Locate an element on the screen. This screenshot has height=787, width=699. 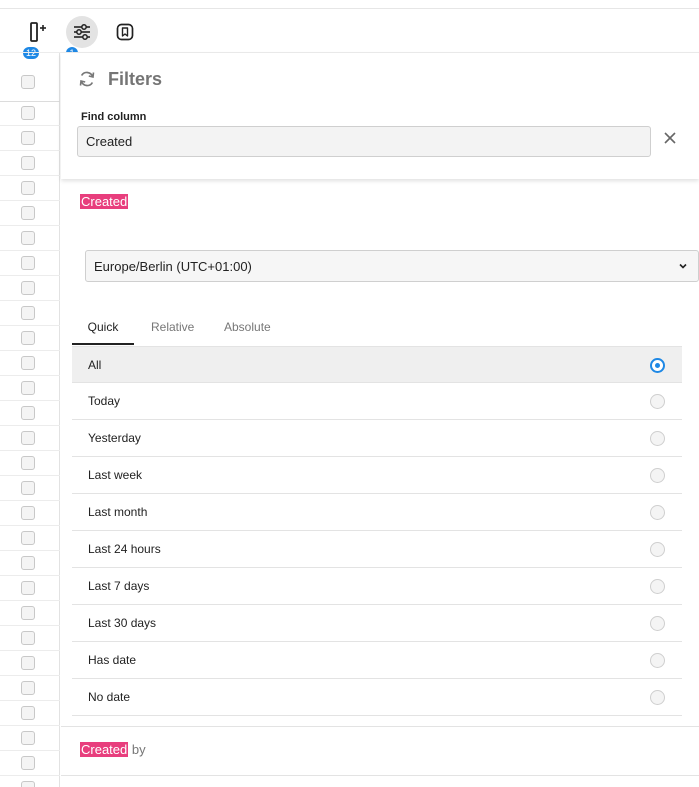
option-last-24-hours: Last 24 hours is located at coordinates (377, 549).